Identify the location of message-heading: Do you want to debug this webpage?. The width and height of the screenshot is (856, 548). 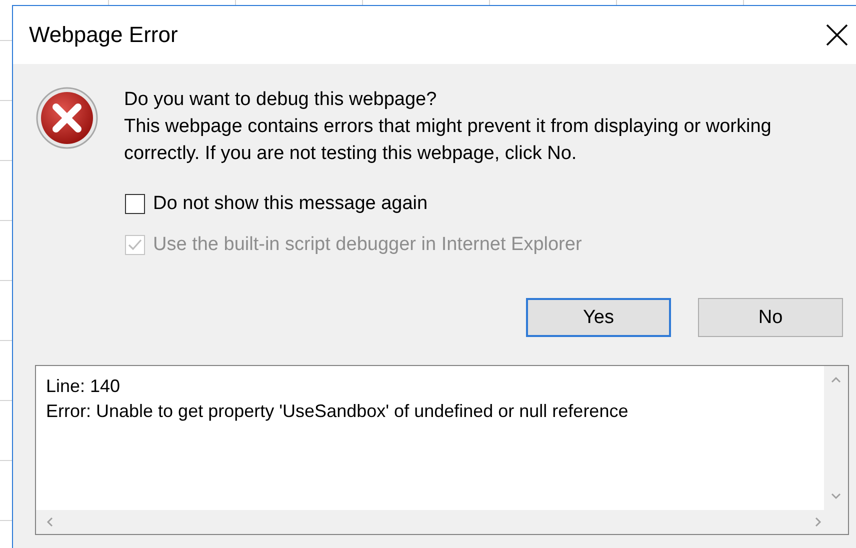
(281, 100).